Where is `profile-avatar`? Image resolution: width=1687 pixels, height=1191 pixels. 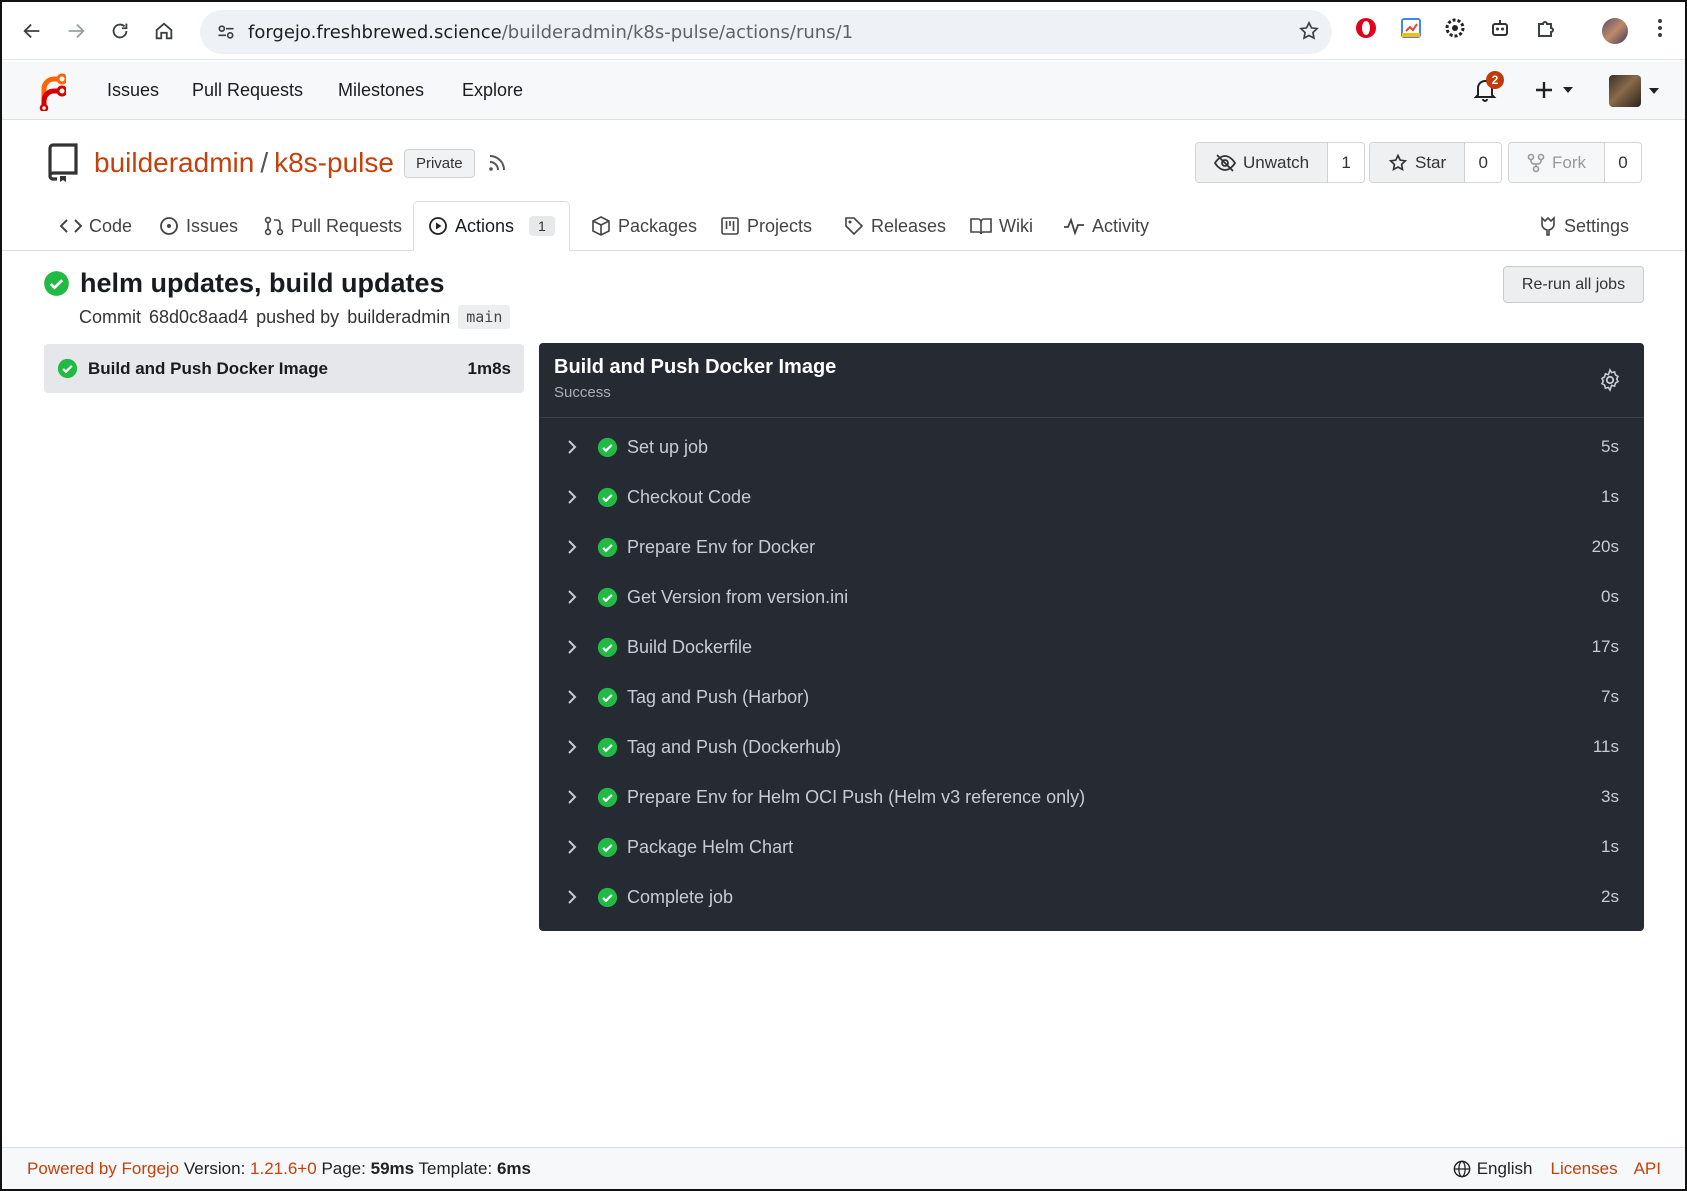 profile-avatar is located at coordinates (1615, 31).